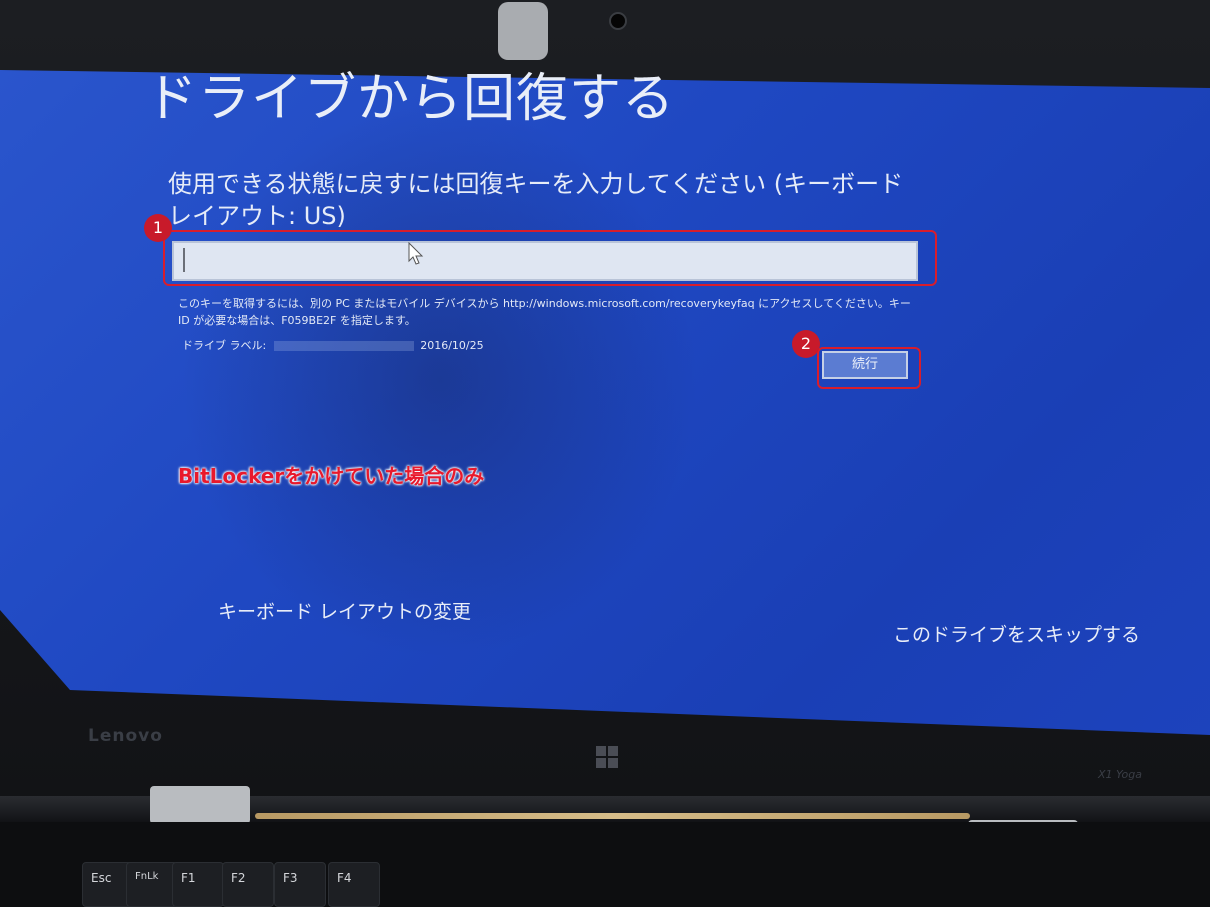 The image size is (1210, 907). I want to click on model-label: X1 Yoga, so click(1120, 774).